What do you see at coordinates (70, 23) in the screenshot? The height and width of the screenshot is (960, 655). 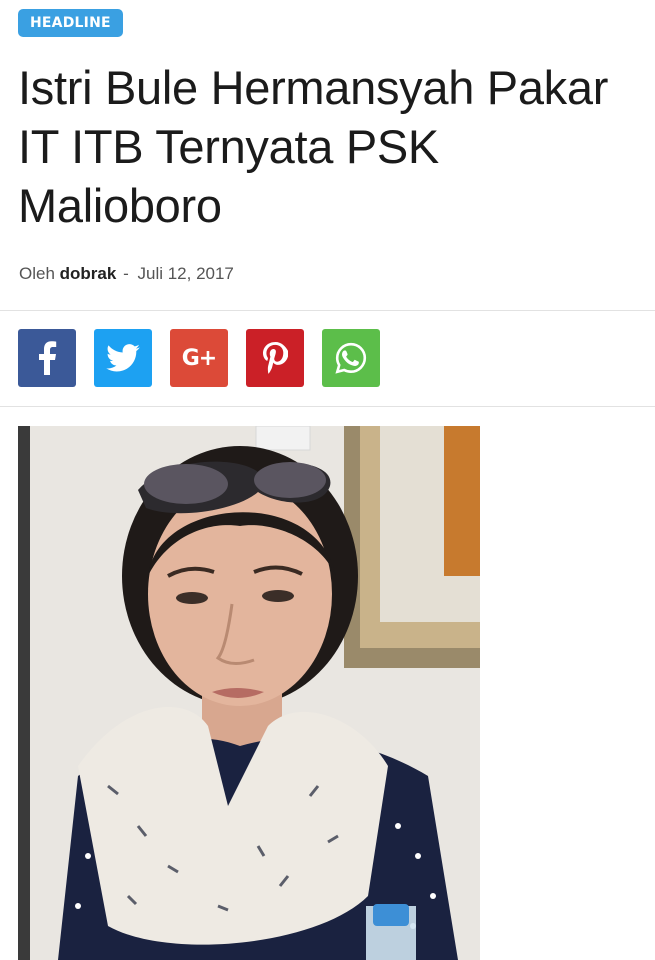 I see `category-badge: HEADLINE` at bounding box center [70, 23].